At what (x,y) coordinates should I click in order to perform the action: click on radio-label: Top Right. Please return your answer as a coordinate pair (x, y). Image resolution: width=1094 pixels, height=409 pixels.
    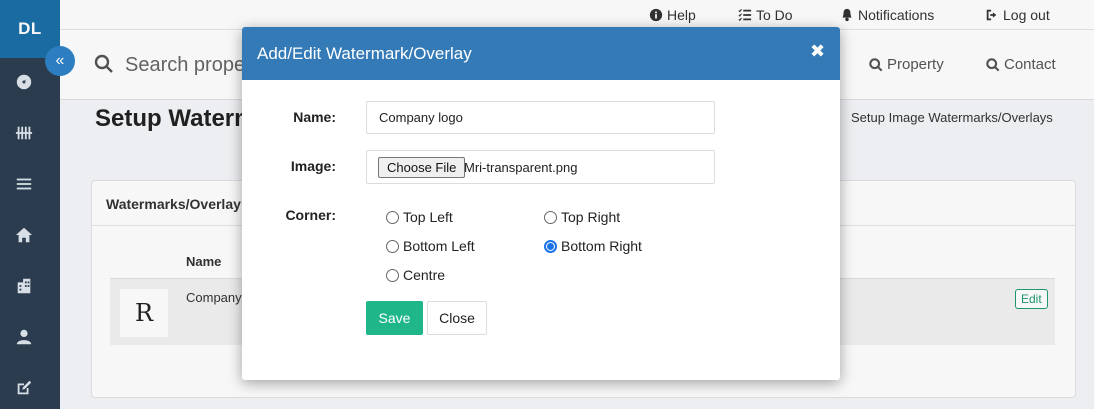
    Looking at the image, I should click on (591, 217).